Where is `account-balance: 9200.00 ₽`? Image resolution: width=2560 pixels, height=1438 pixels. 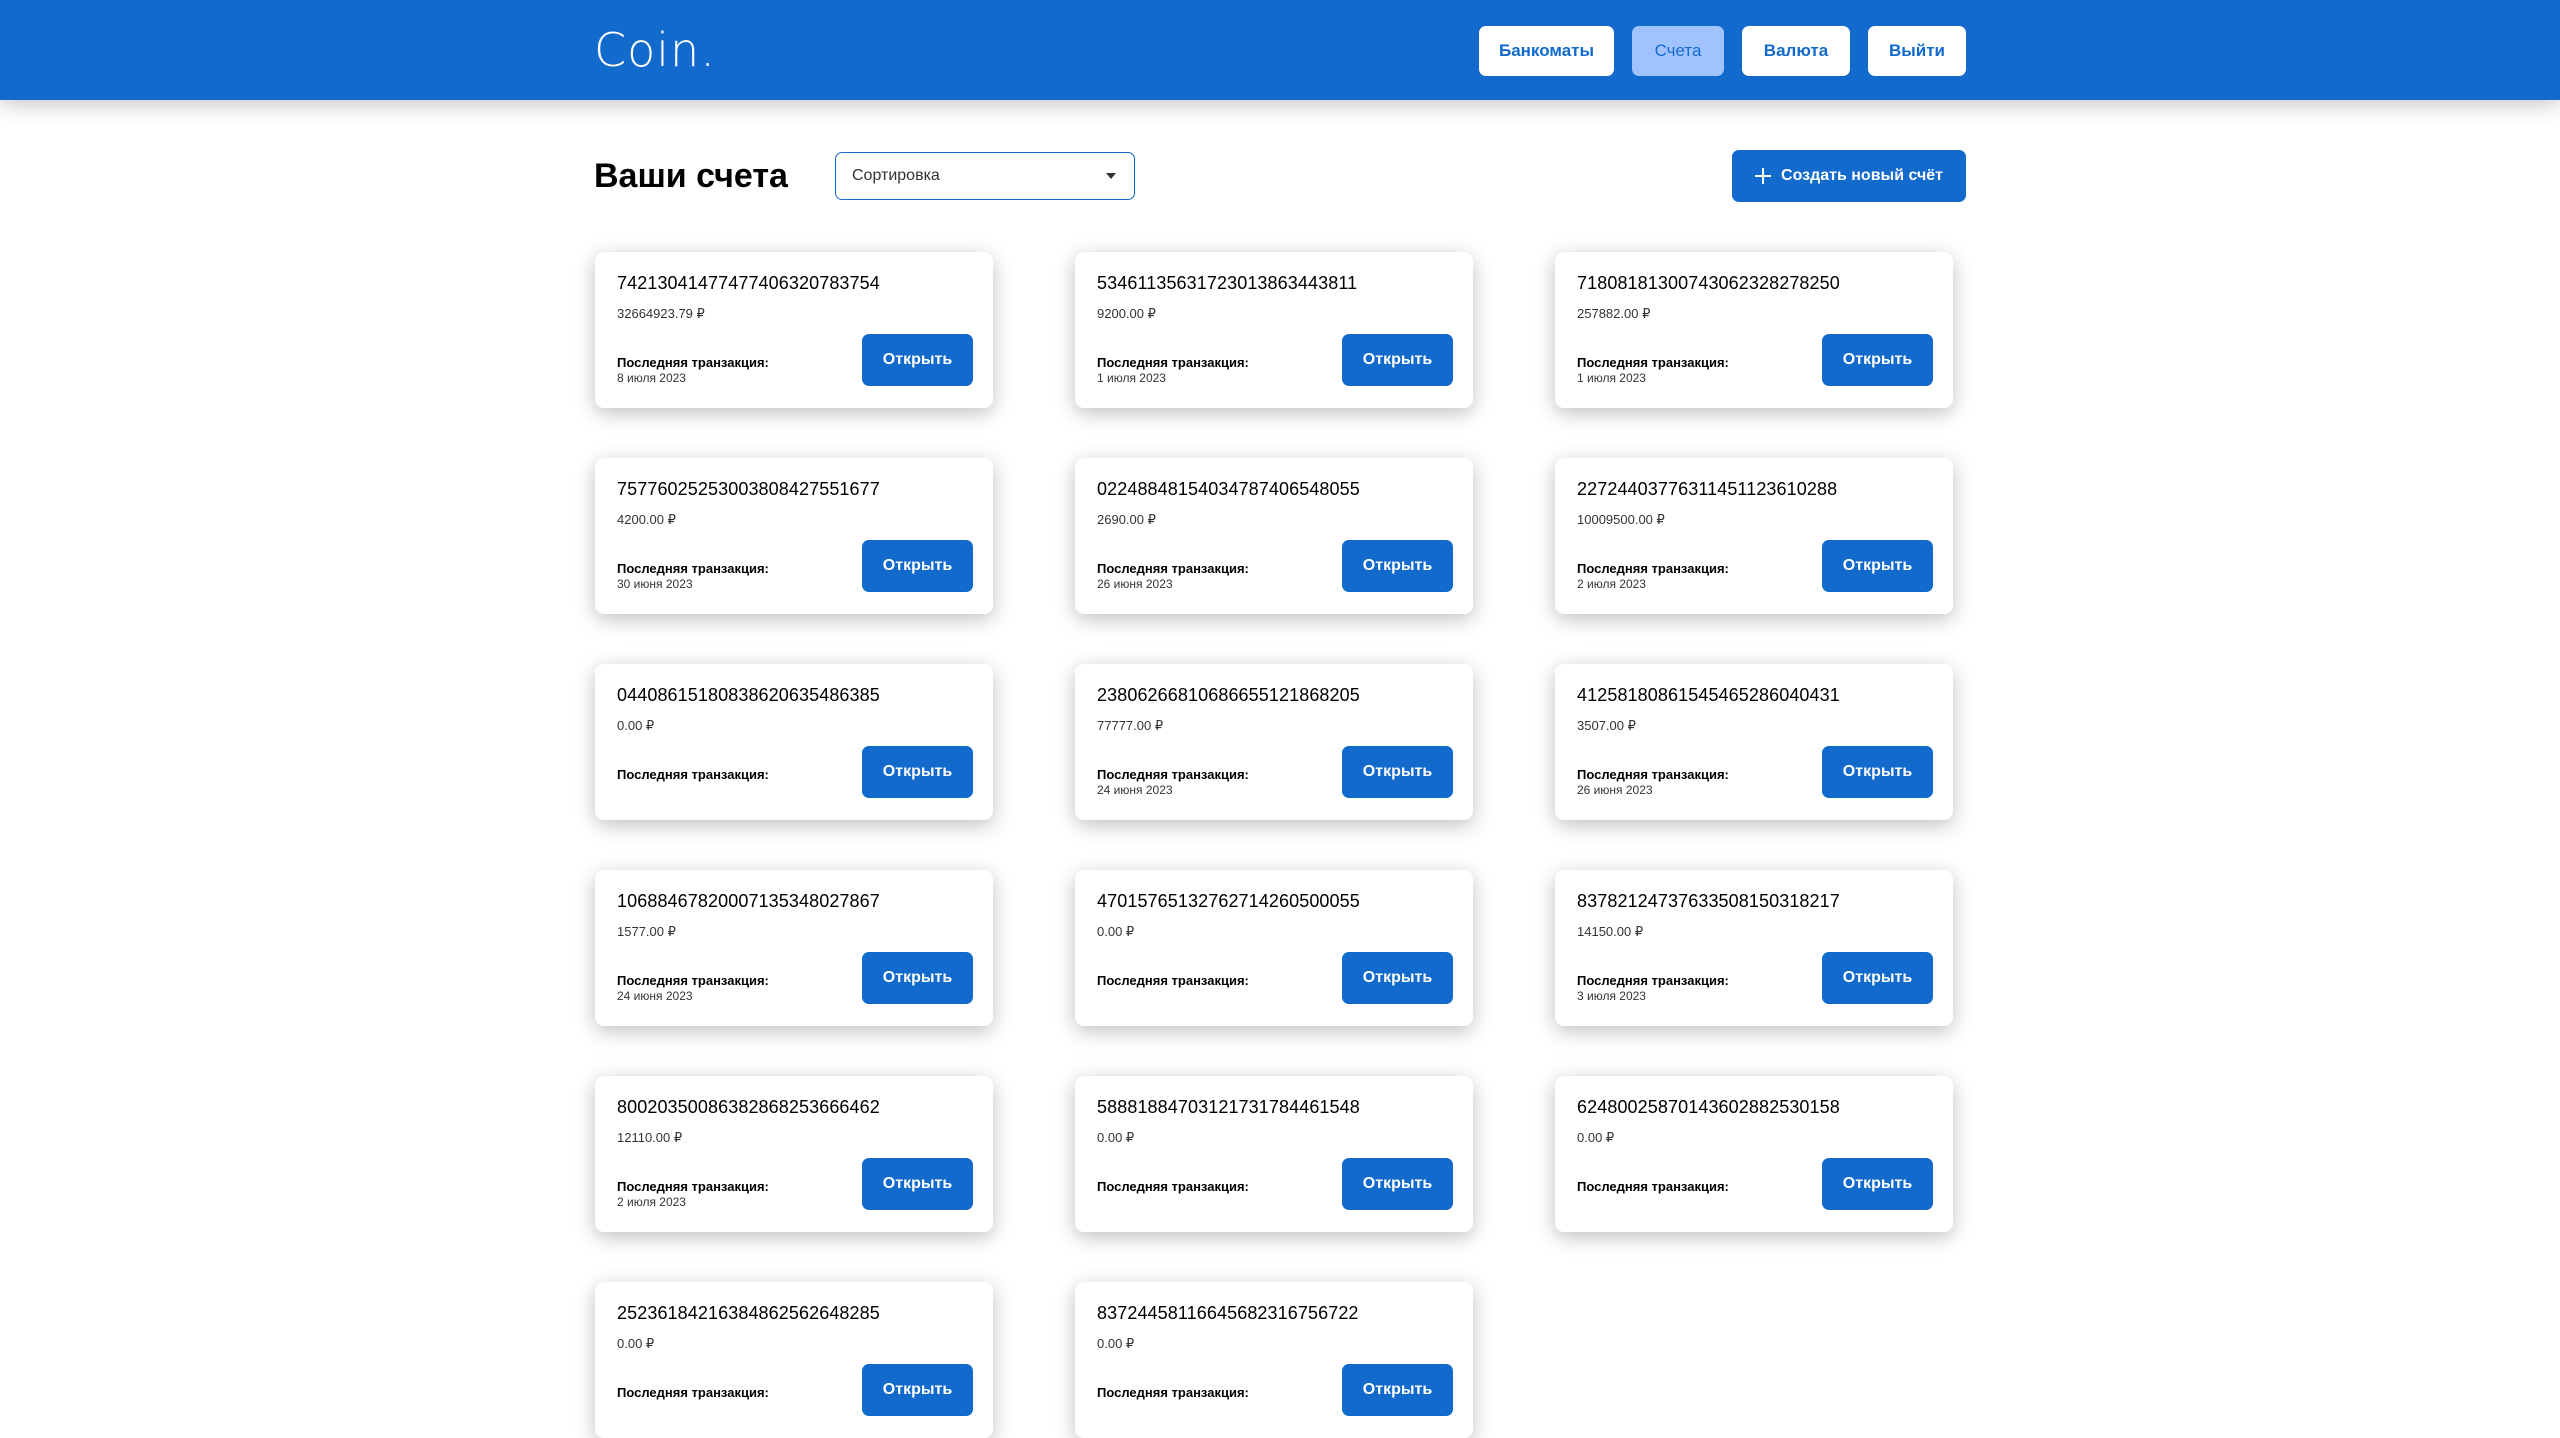 account-balance: 9200.00 ₽ is located at coordinates (1126, 313).